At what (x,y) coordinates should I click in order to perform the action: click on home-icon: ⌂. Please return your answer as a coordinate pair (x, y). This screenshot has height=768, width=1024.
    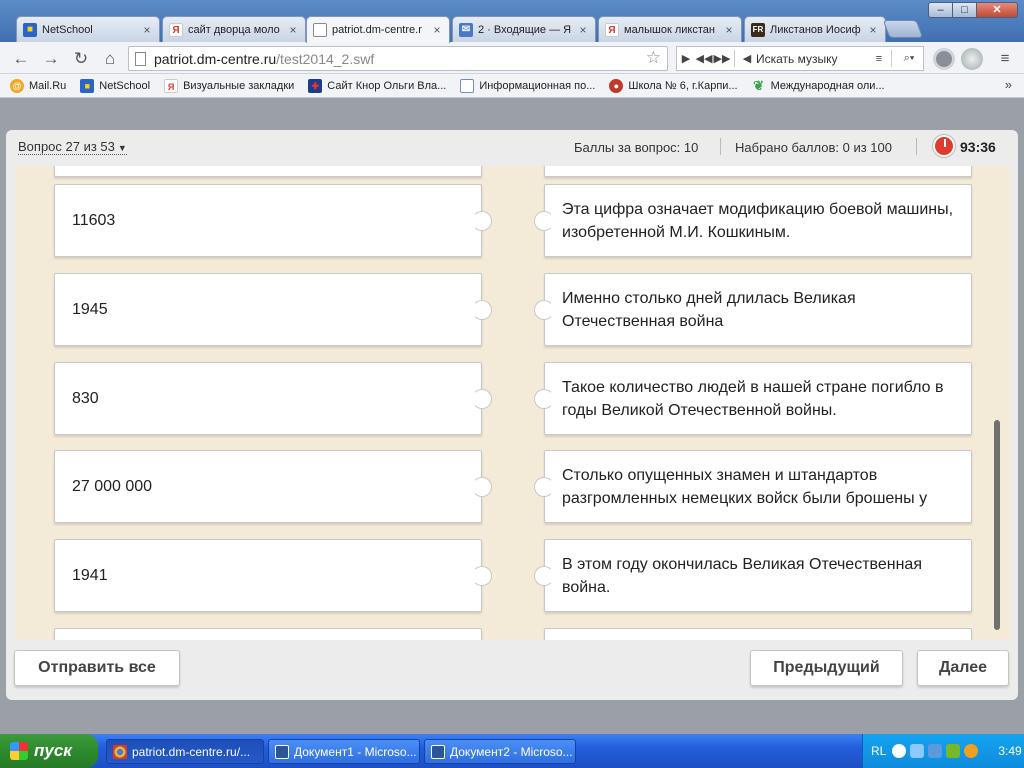
    Looking at the image, I should click on (110, 58).